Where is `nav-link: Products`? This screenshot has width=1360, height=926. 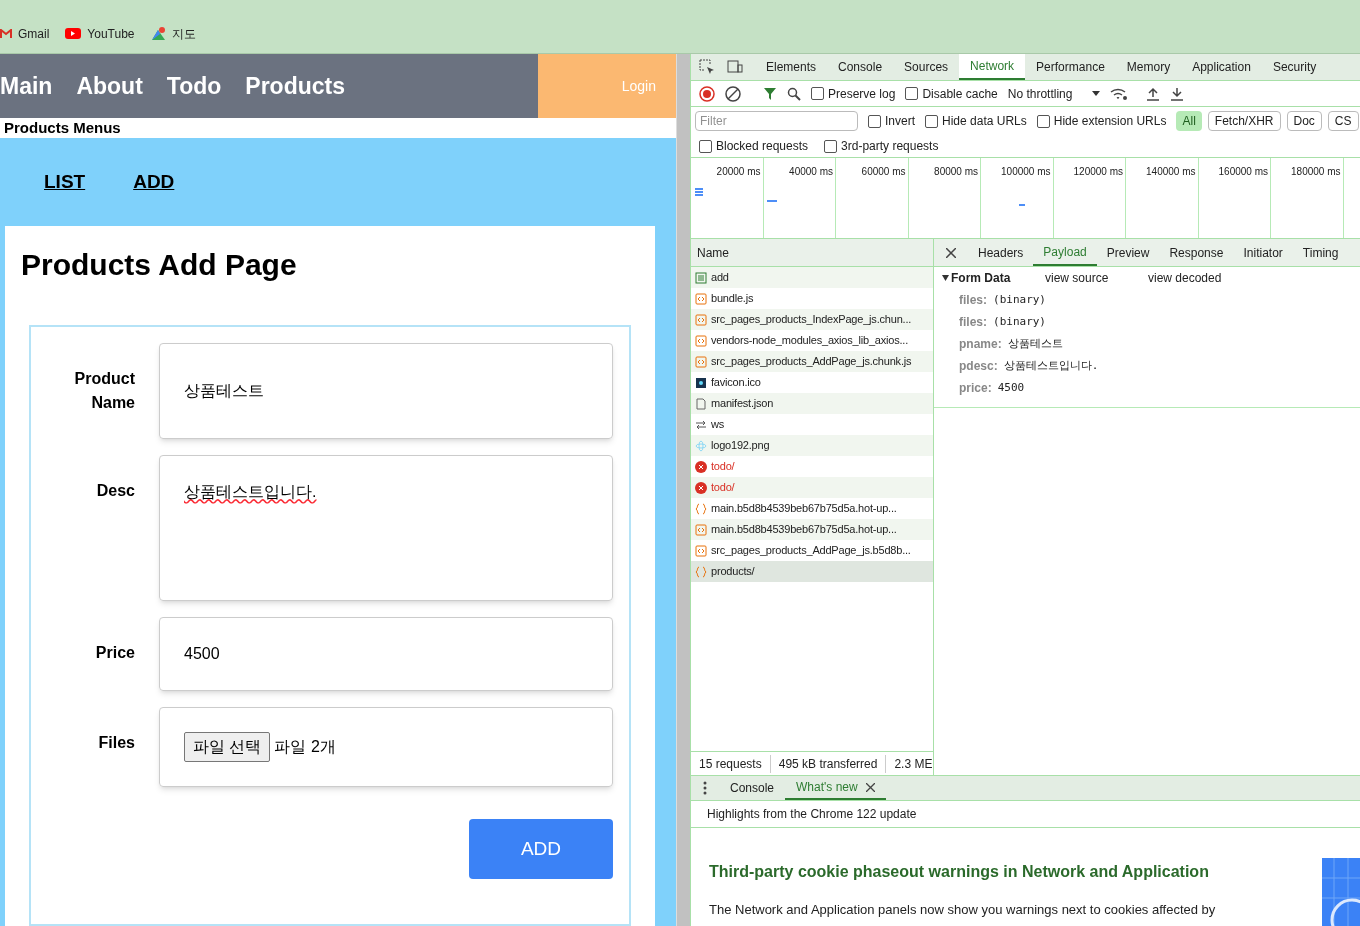
nav-link: Products is located at coordinates (295, 86).